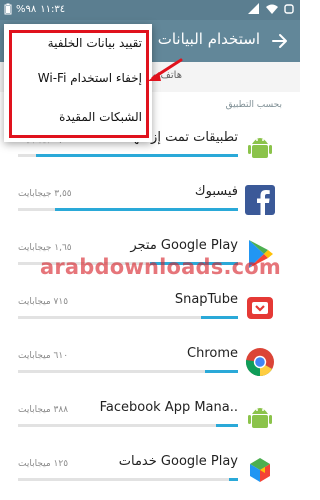 Image resolution: width=320 pixels, height=500 pixels. Describe the element at coordinates (260, 308) in the screenshot. I see `snaptube-icon` at that location.